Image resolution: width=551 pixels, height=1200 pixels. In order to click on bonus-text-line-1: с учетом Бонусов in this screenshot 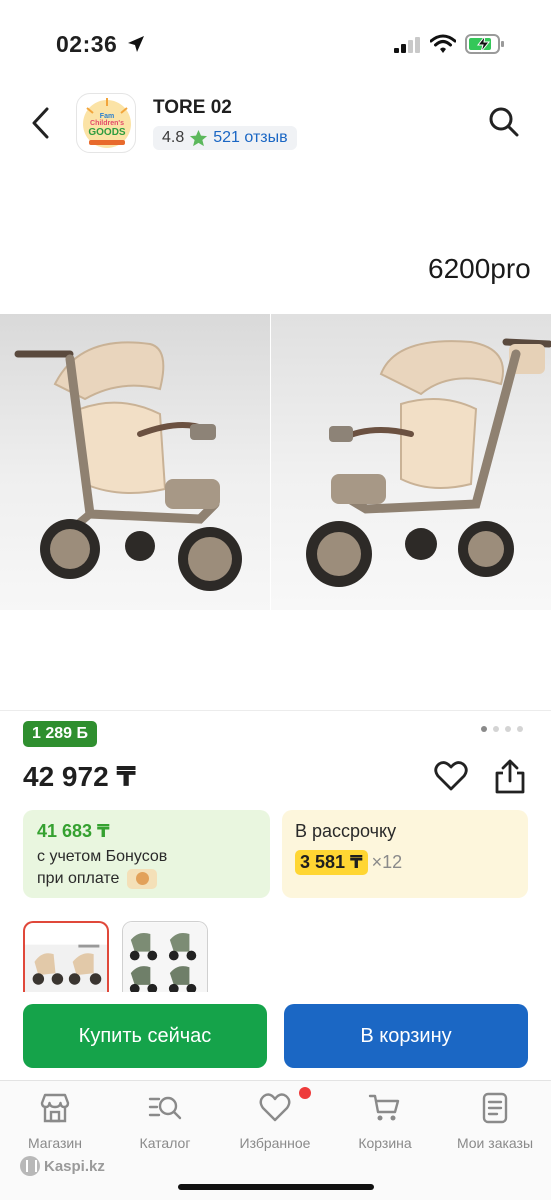, I will do `click(102, 856)`.